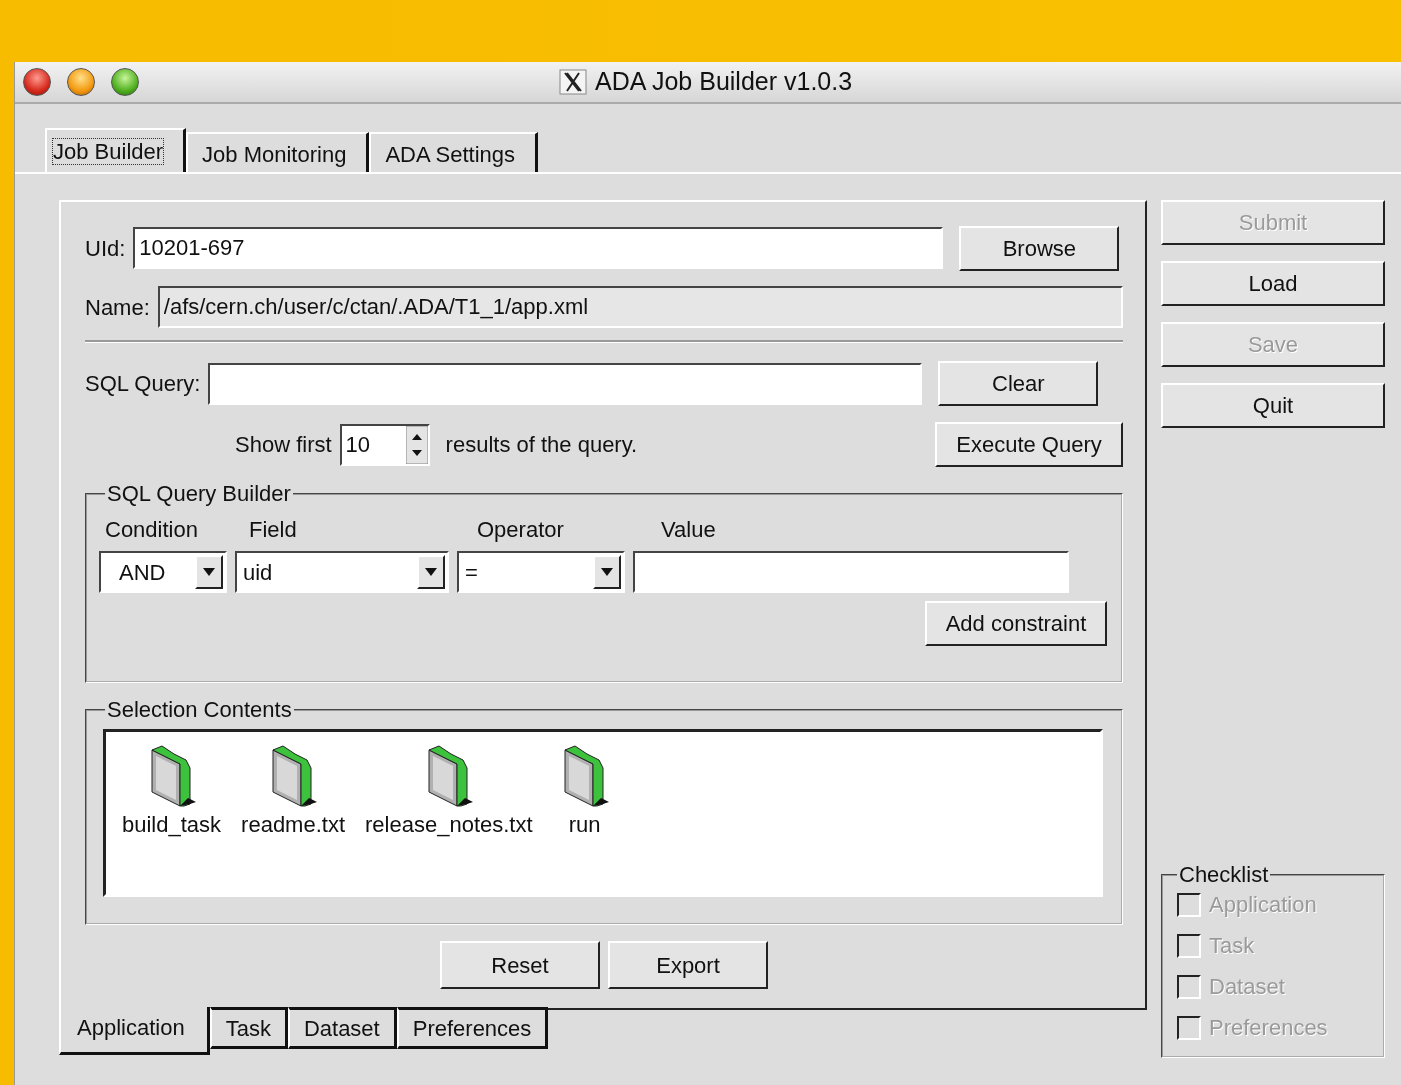  I want to click on tab: Application, so click(134, 1031).